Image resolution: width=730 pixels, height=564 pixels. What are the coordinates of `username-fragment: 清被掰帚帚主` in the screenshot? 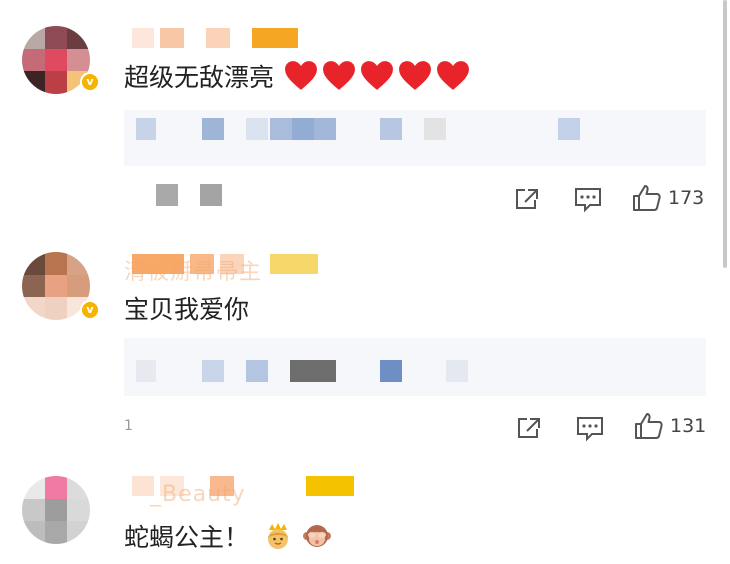 It's located at (193, 272).